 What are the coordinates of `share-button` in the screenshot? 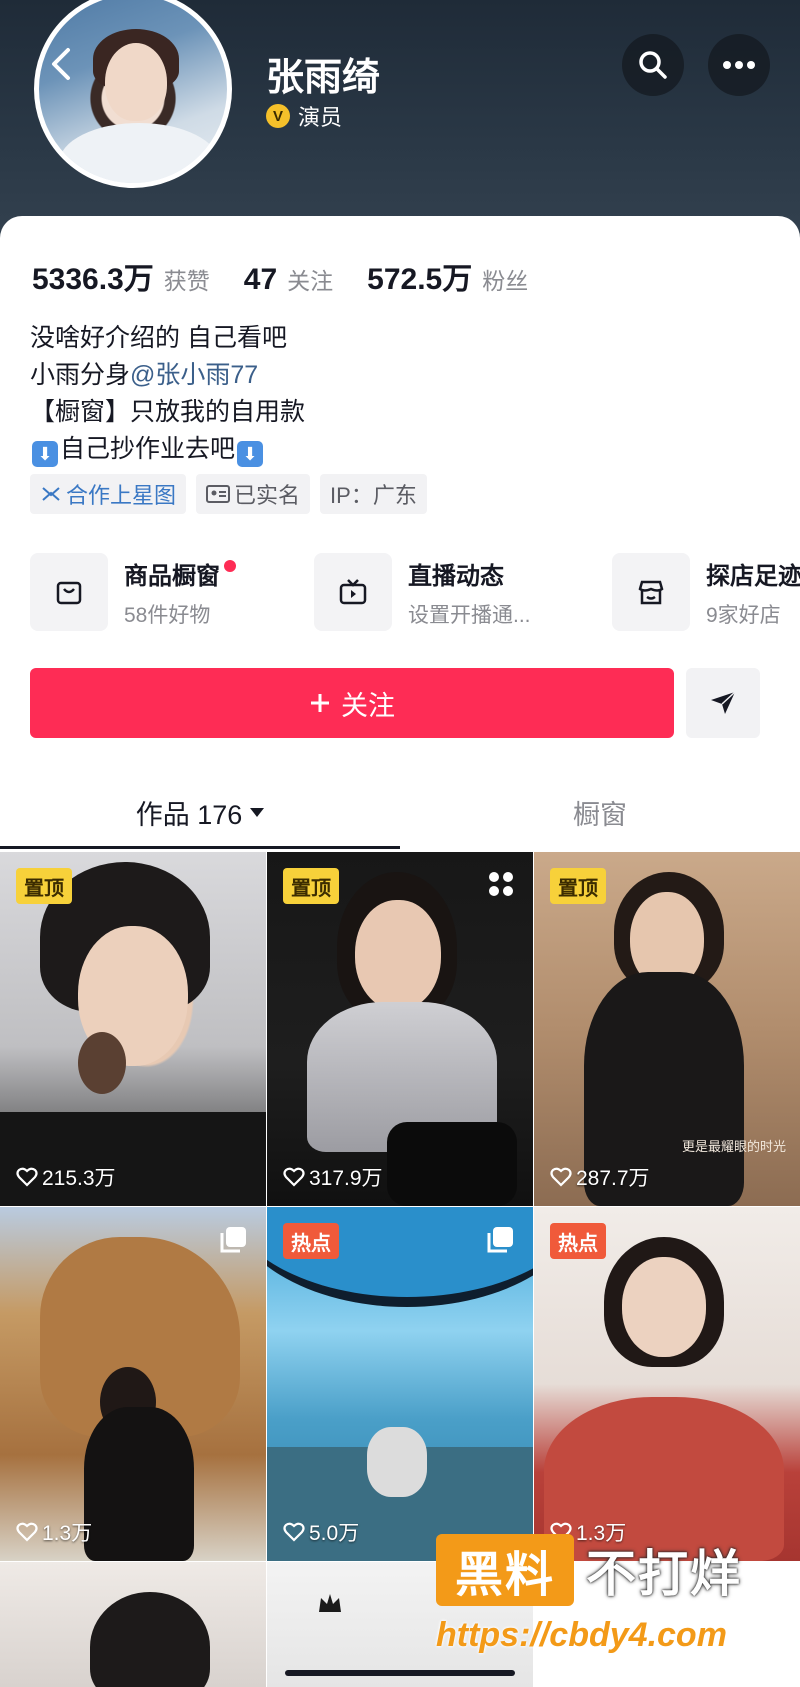 It's located at (723, 703).